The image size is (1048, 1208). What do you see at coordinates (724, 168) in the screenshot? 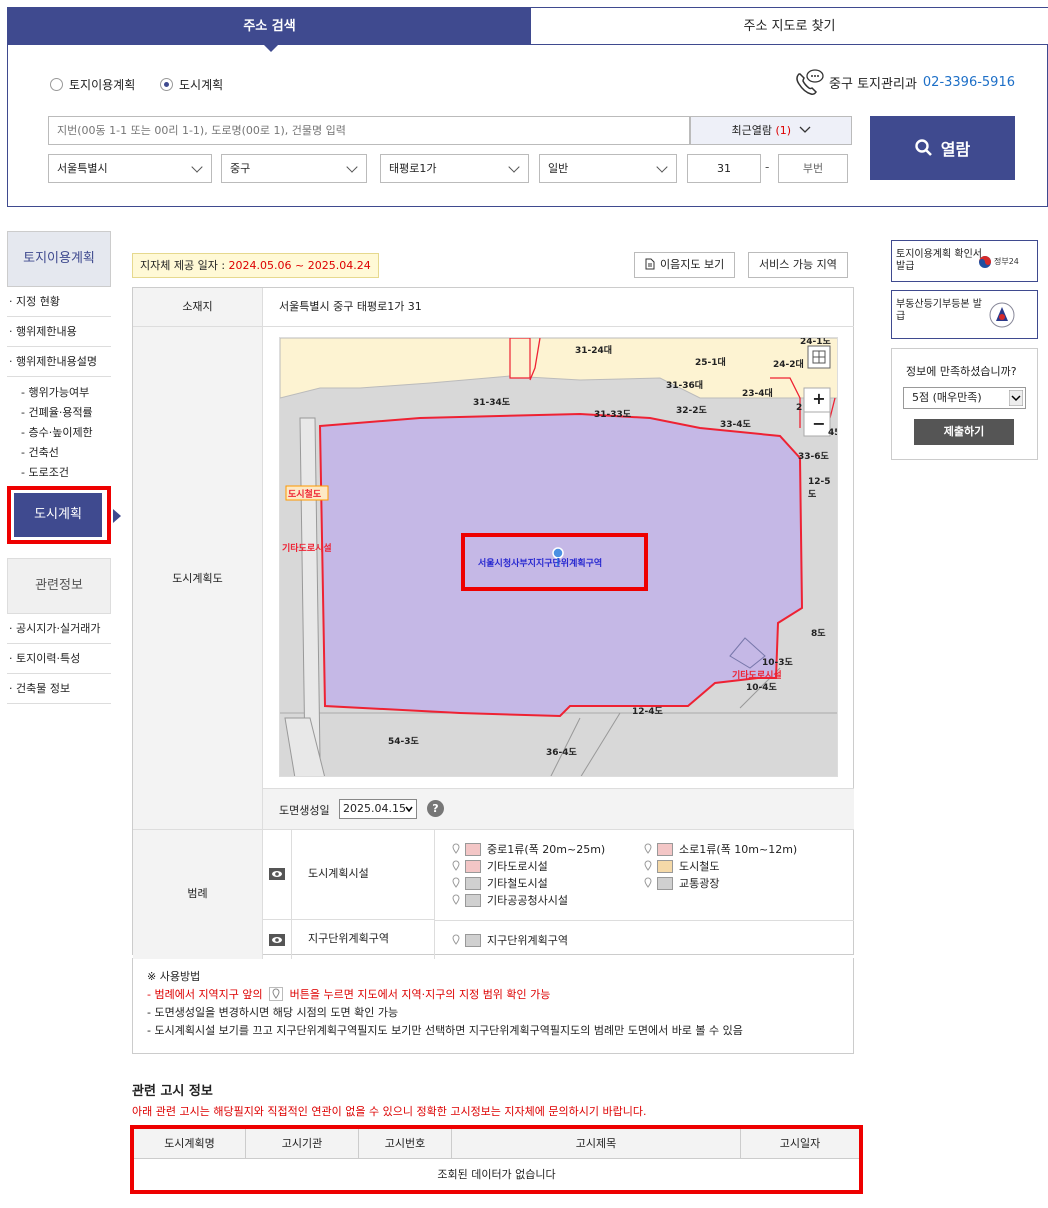
I see `main-number-input: 31` at bounding box center [724, 168].